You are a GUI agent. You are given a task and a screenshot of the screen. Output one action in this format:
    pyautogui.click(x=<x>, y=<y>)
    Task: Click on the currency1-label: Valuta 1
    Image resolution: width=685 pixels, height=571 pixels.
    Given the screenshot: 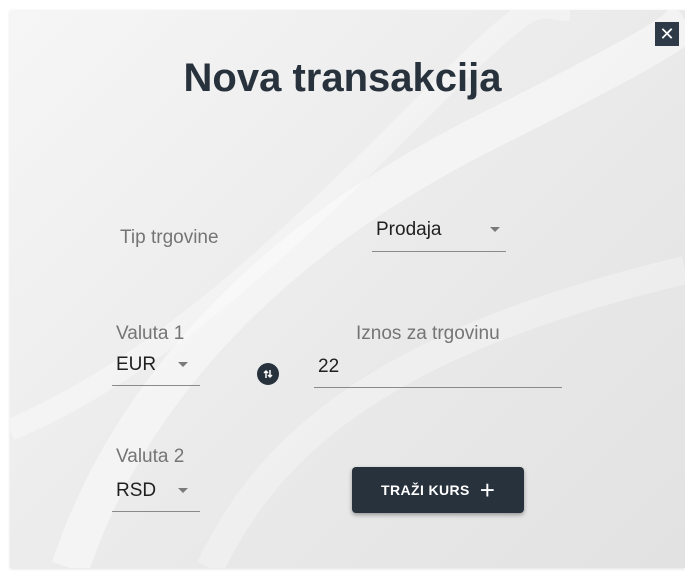 What is the action you would take?
    pyautogui.click(x=150, y=333)
    